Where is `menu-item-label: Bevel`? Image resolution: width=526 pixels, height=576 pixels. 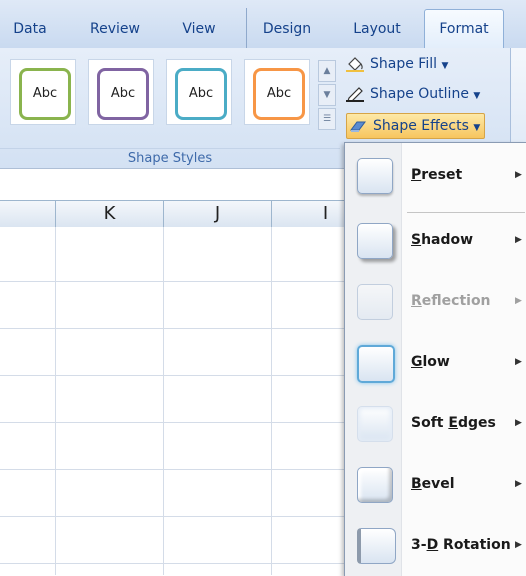 menu-item-label: Bevel is located at coordinates (433, 484).